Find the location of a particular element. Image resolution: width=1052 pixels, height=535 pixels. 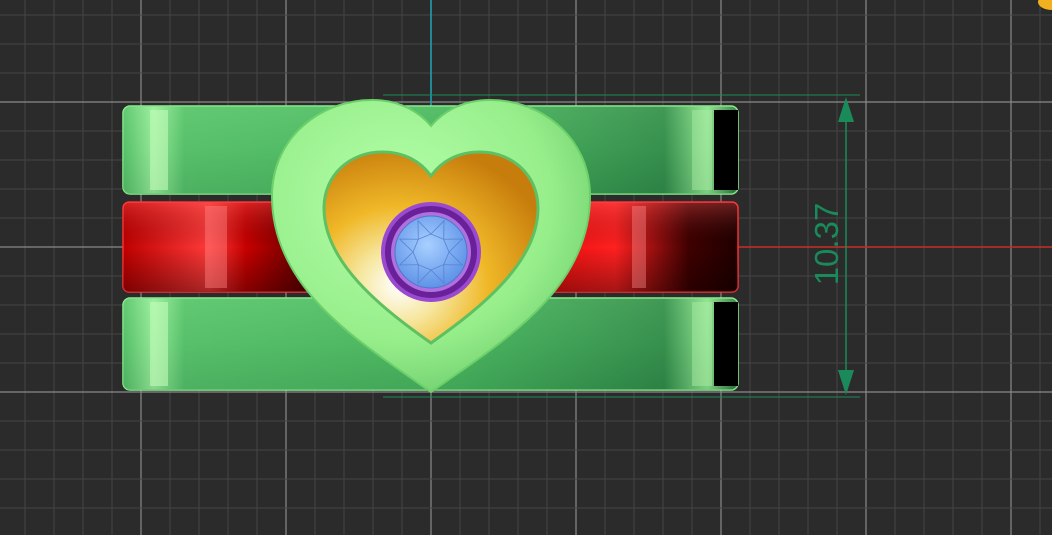

dimension-value: 10.37 is located at coordinates (826, 244).